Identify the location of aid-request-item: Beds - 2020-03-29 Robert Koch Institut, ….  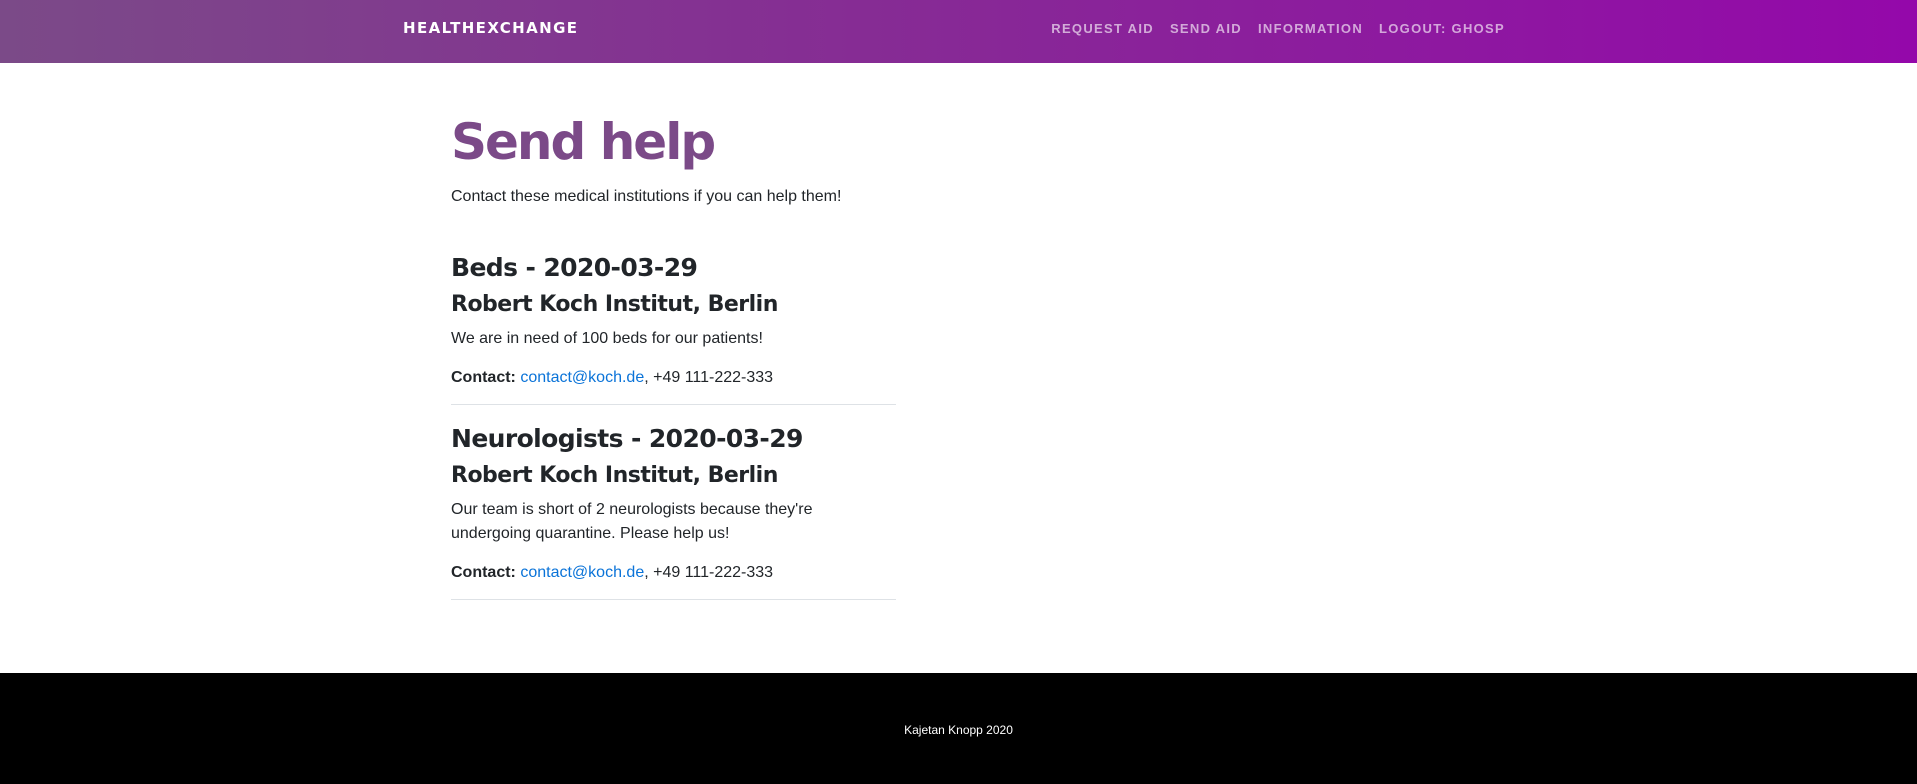
(673, 327).